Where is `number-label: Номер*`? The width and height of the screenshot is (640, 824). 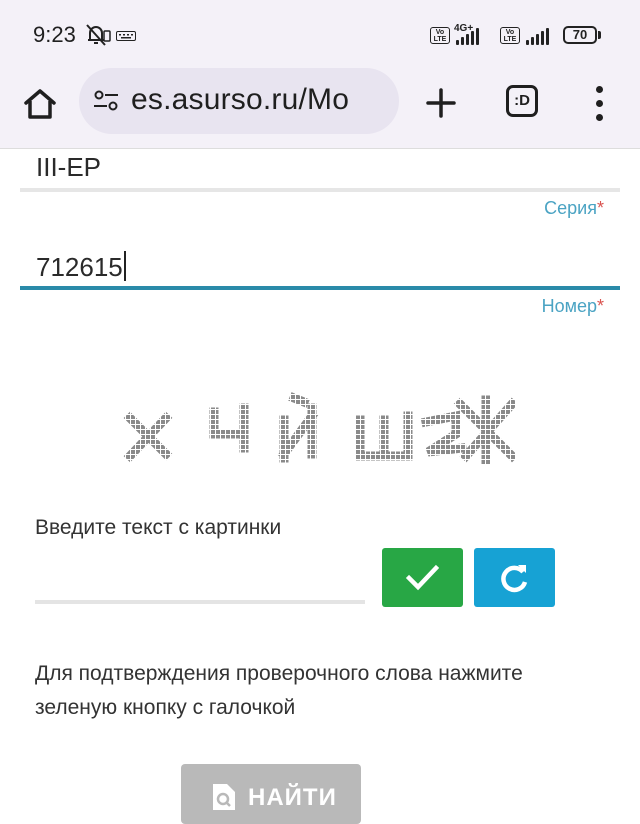
number-label: Номер* is located at coordinates (573, 306).